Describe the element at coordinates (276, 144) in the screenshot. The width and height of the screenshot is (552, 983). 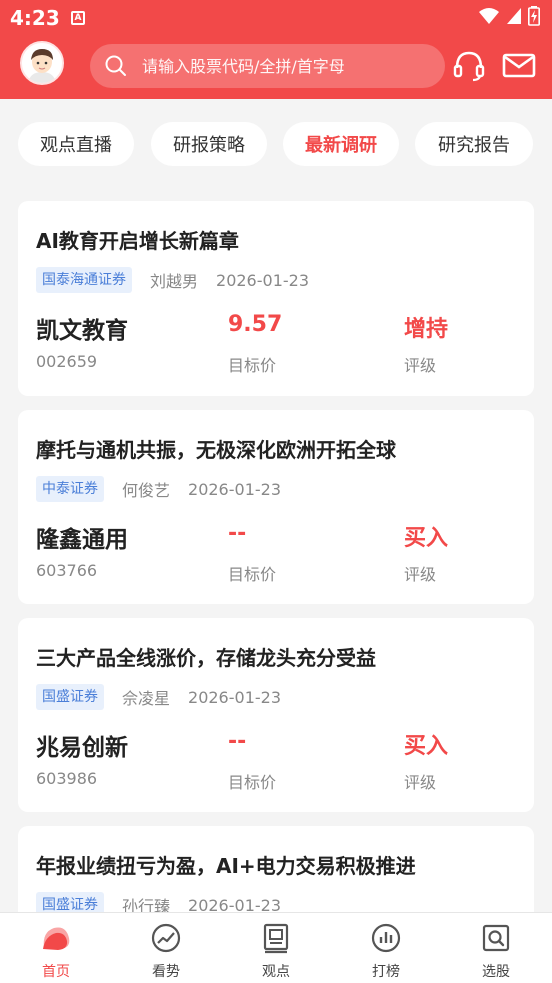
I see `category-tabs: 观点直播 研报策略 最新调研 研究报告` at that location.